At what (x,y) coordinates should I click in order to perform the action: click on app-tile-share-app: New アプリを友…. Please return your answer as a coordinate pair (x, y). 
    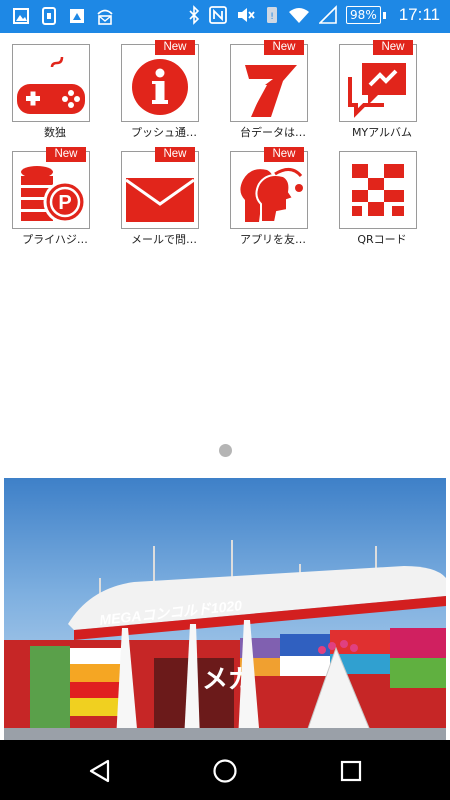
    Looking at the image, I should click on (273, 193).